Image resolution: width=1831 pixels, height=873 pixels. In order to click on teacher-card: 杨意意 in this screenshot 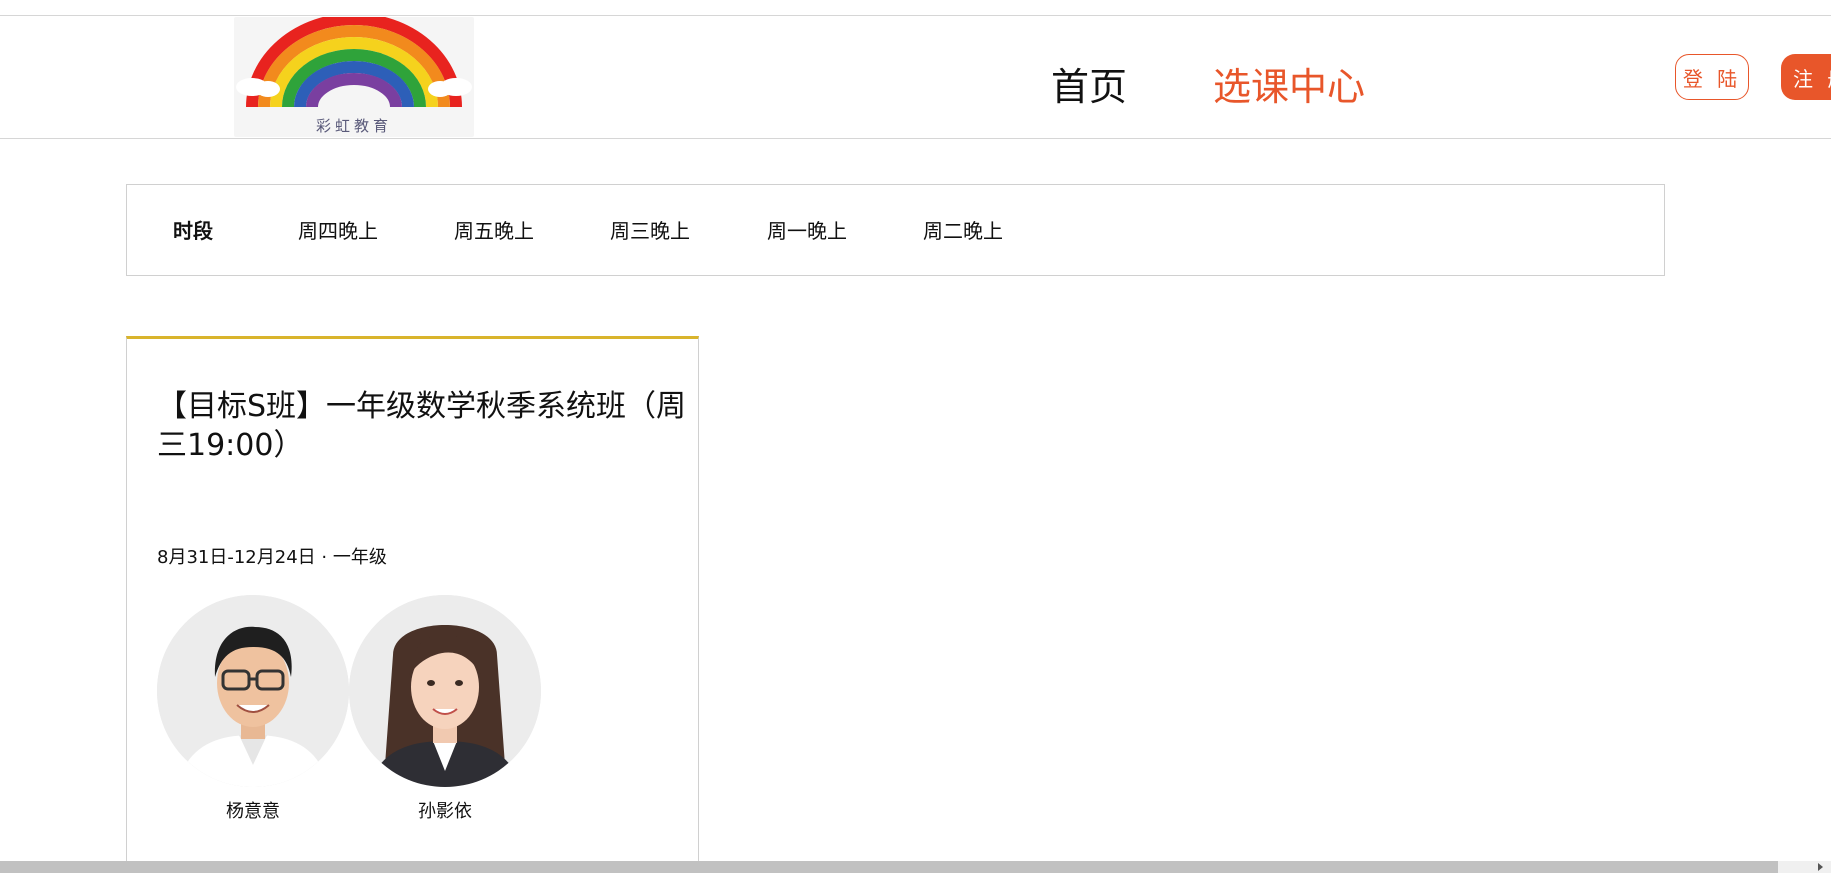, I will do `click(253, 709)`.